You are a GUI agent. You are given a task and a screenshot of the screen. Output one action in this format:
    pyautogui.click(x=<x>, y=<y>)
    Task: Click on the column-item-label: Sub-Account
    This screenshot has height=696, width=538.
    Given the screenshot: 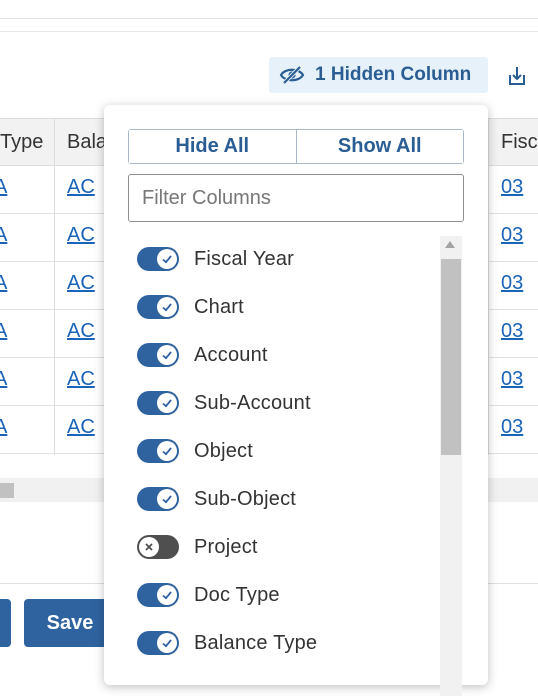 What is the action you would take?
    pyautogui.click(x=252, y=402)
    